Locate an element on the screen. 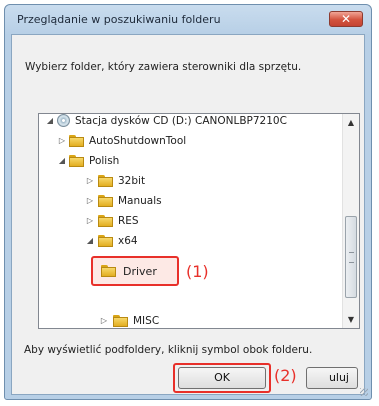  tree-item-cd-drive: ◢ Stacja dysków CD (D:) CANONLBP7210C is located at coordinates (189, 122).